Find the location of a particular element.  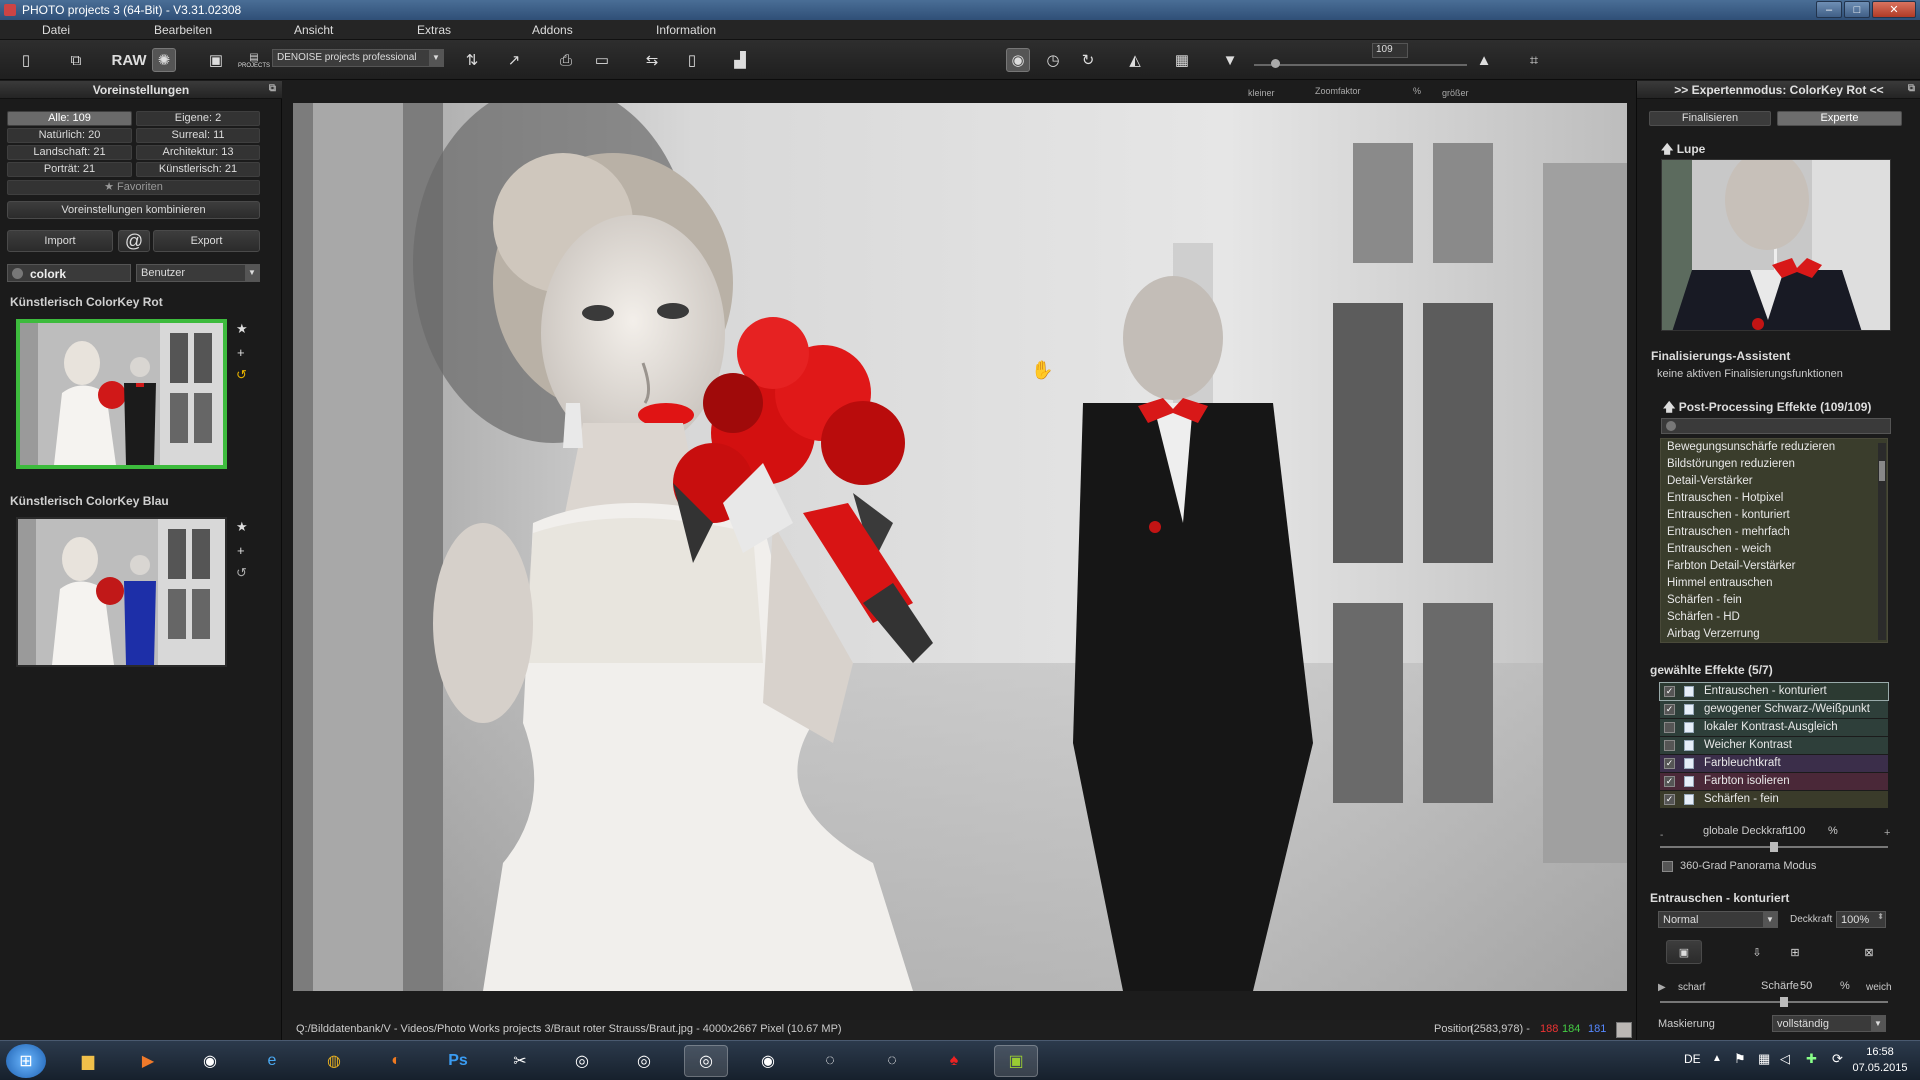

new-file-icon: ▯ is located at coordinates (26, 60).